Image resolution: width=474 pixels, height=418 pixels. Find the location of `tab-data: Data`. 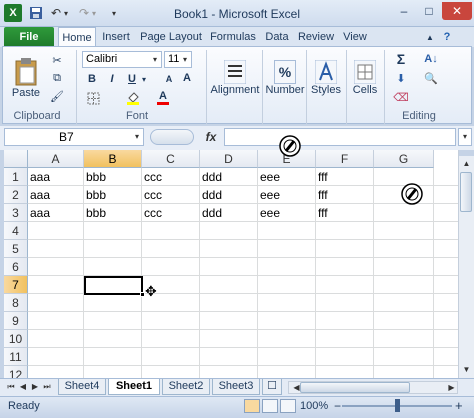

tab-data: Data is located at coordinates (277, 37).